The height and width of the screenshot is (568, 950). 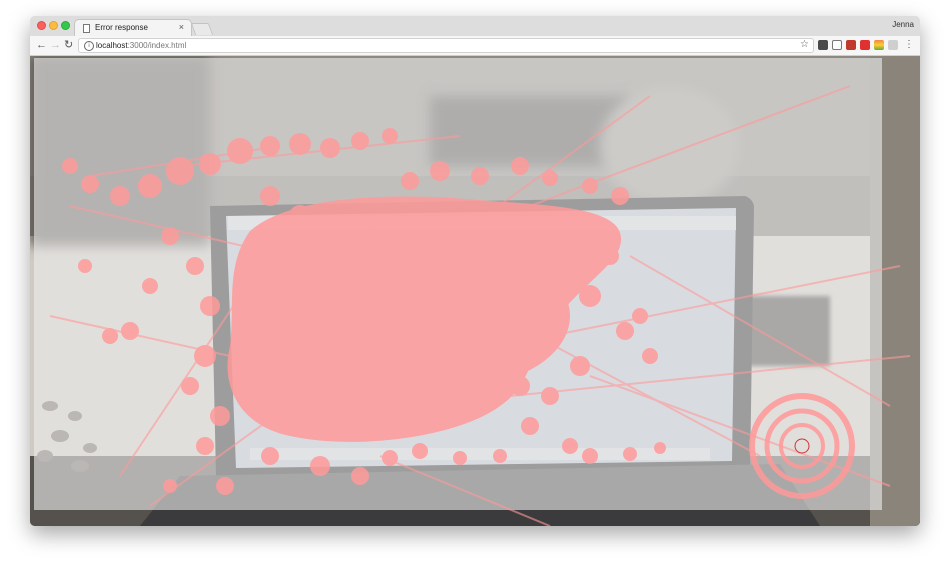 What do you see at coordinates (837, 45) in the screenshot?
I see `bookmark-icon` at bounding box center [837, 45].